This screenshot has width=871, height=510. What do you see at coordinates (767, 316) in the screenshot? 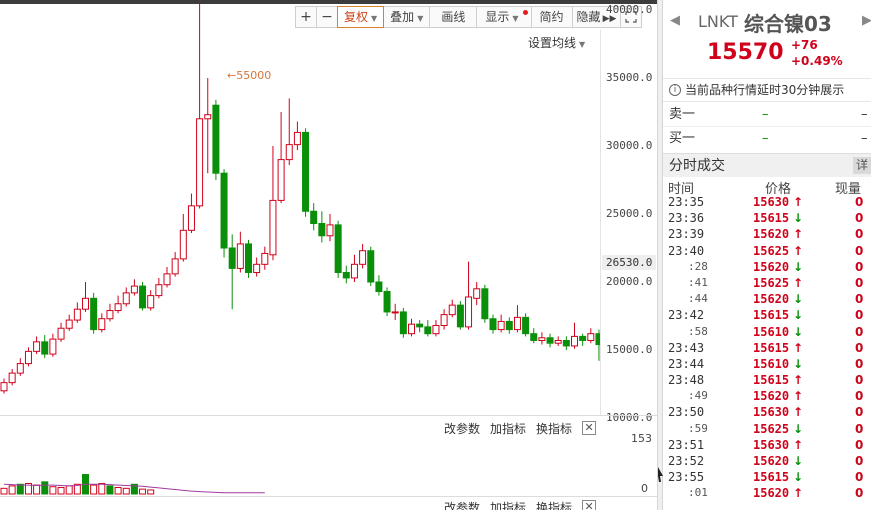
I see `tick-row: 23:42 15615 ↓ 0` at bounding box center [767, 316].